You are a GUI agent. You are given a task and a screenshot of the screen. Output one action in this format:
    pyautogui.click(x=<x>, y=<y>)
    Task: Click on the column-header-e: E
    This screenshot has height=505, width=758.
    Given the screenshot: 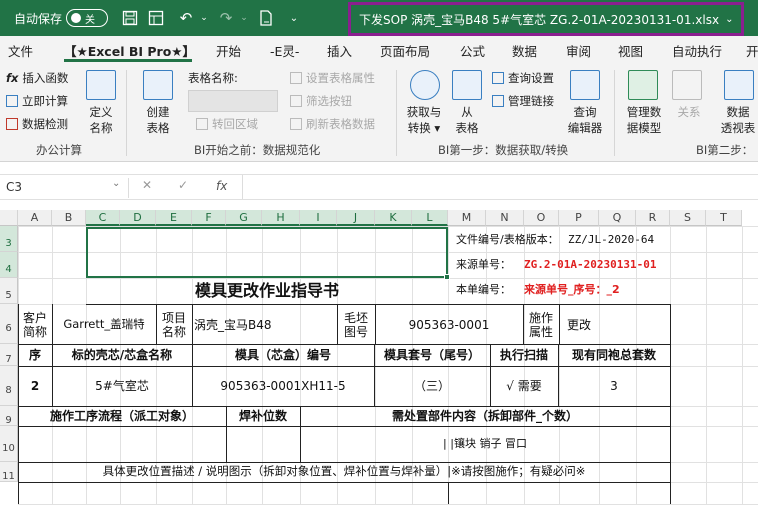 What is the action you would take?
    pyautogui.click(x=174, y=218)
    